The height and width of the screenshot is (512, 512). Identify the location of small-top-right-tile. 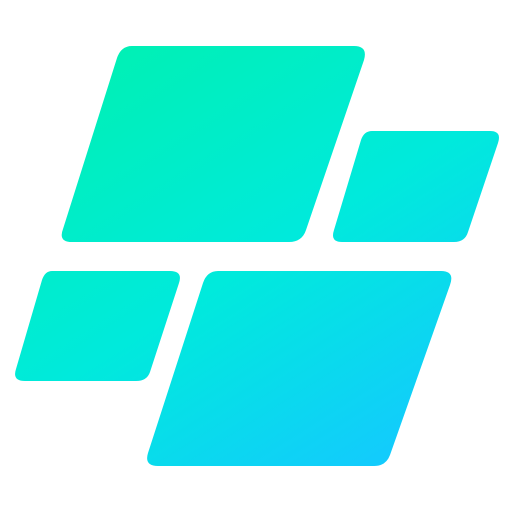
(416, 186).